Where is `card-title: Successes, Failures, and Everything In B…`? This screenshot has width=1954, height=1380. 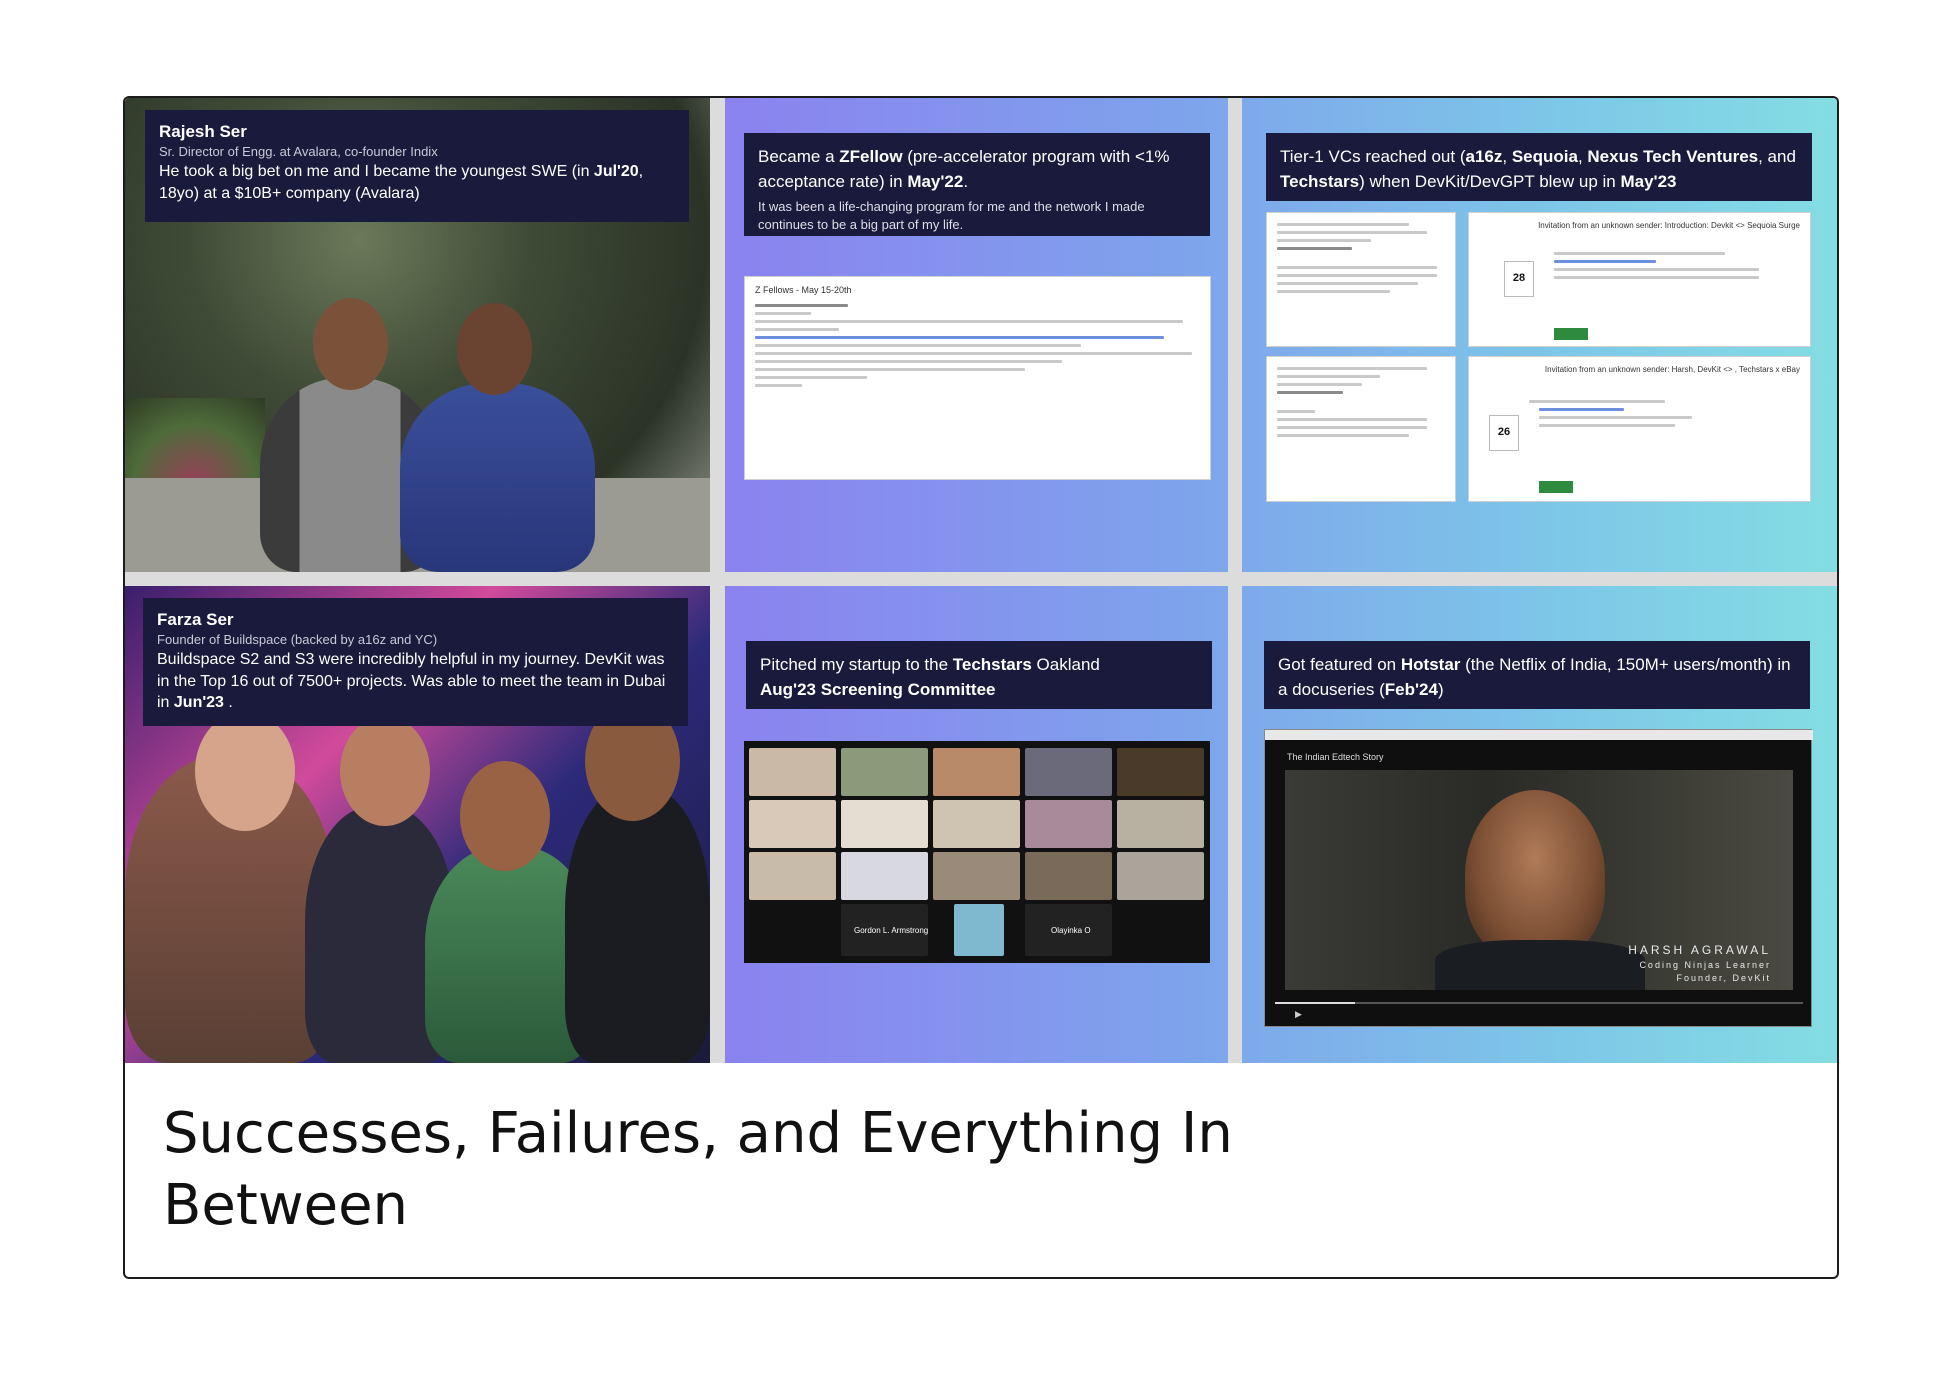
card-title: Successes, Failures, and Everything In B… is located at coordinates (698, 1169).